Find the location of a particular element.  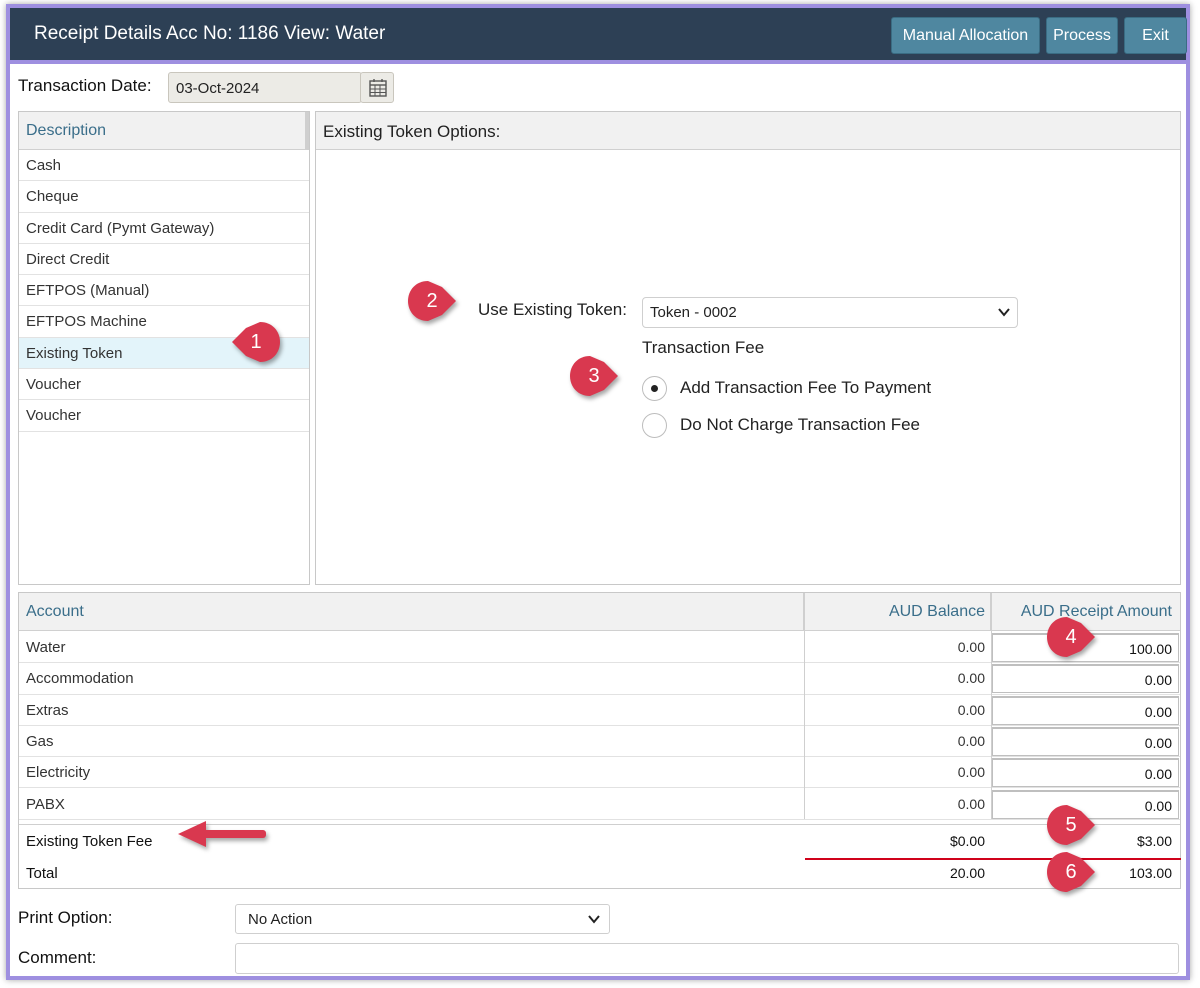

arrow-left-icon is located at coordinates (223, 836).